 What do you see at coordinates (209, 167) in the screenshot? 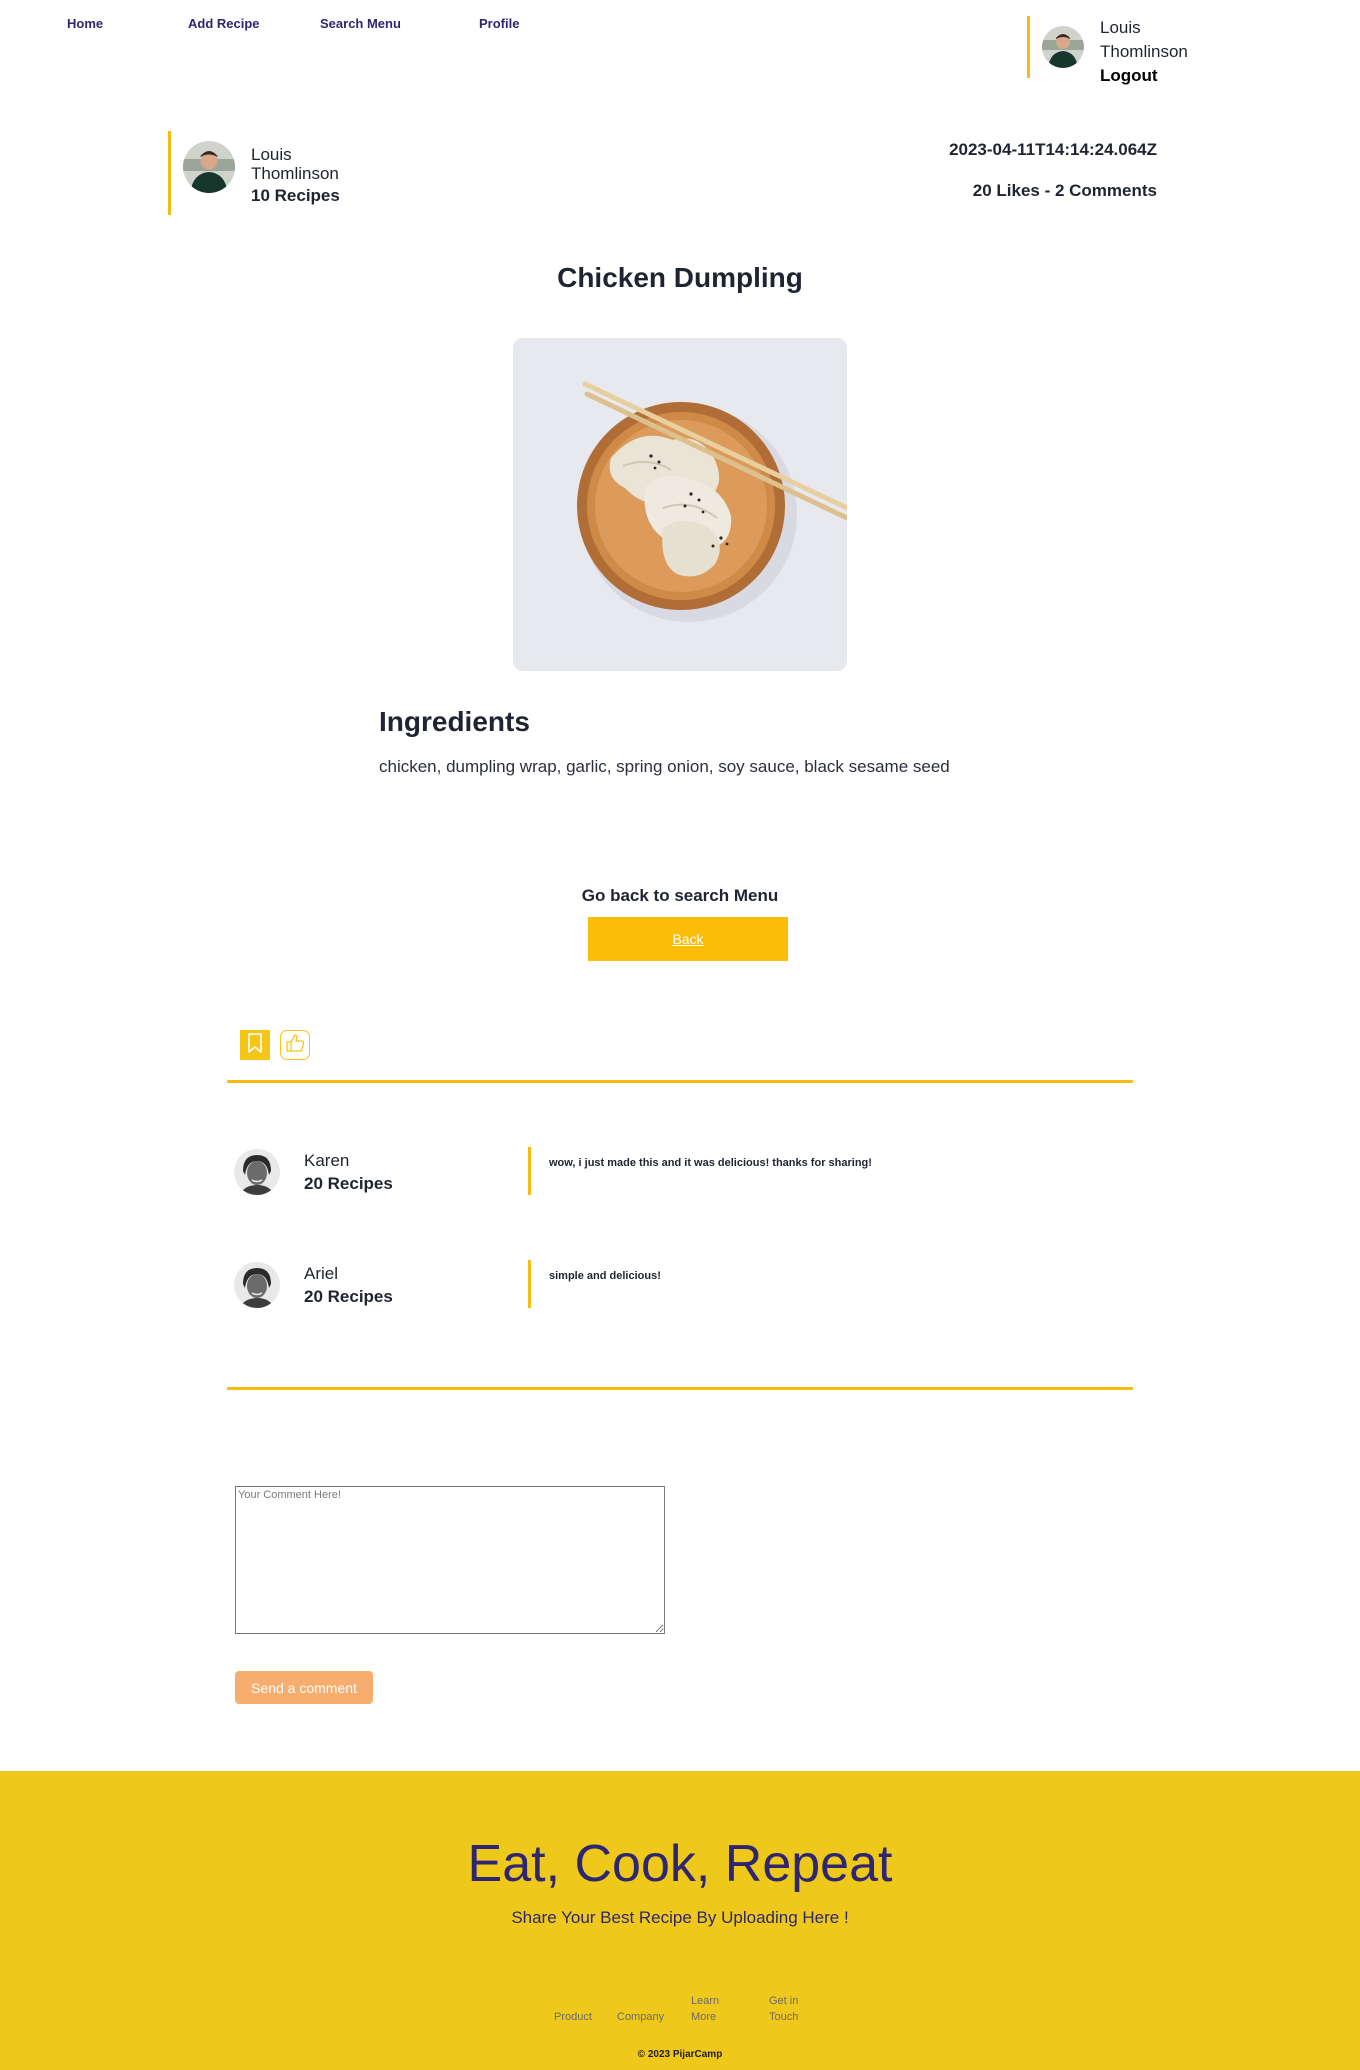
I see `author-avatar` at bounding box center [209, 167].